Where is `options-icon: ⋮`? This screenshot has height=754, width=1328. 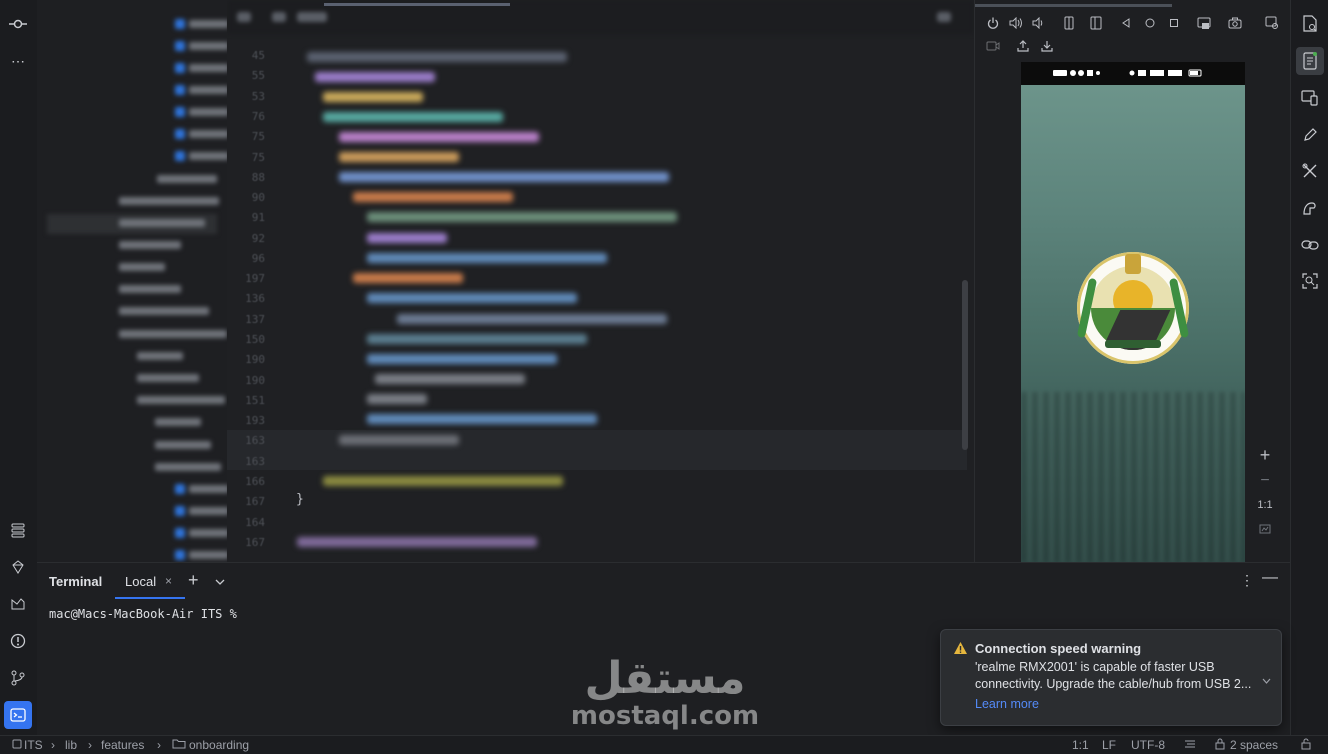
options-icon: ⋮ is located at coordinates (1247, 580).